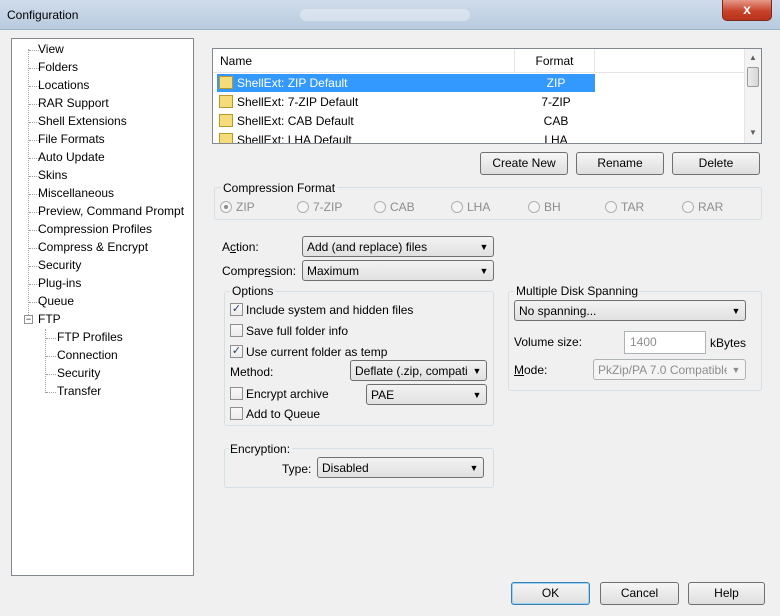  I want to click on rename-button: Rename, so click(620, 163).